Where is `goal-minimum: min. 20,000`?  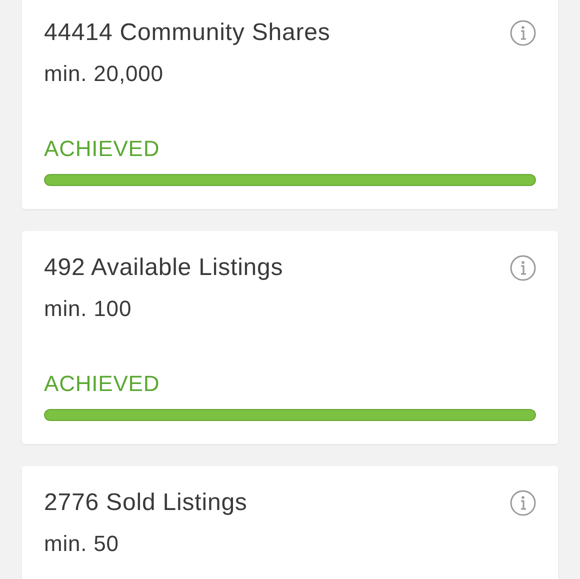 goal-minimum: min. 20,000 is located at coordinates (104, 74).